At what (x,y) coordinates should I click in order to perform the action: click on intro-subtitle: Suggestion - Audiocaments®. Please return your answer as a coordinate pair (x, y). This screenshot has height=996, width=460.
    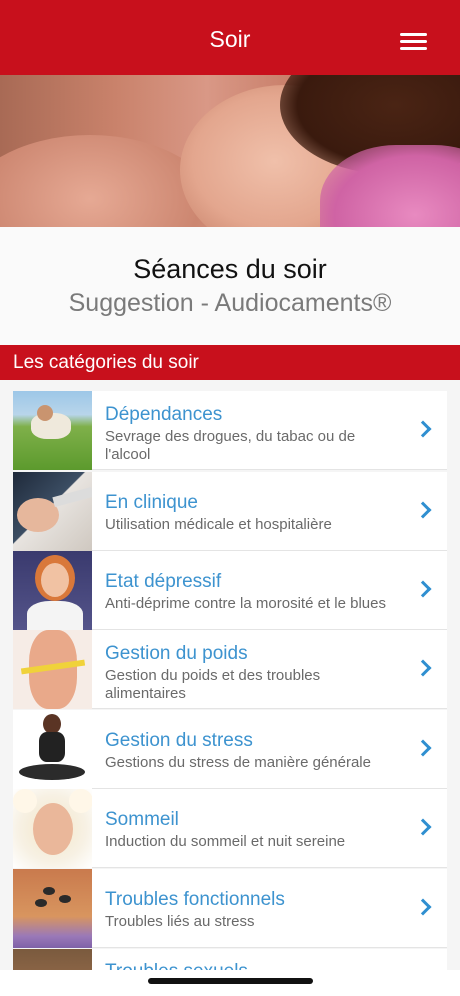
    Looking at the image, I should click on (230, 303).